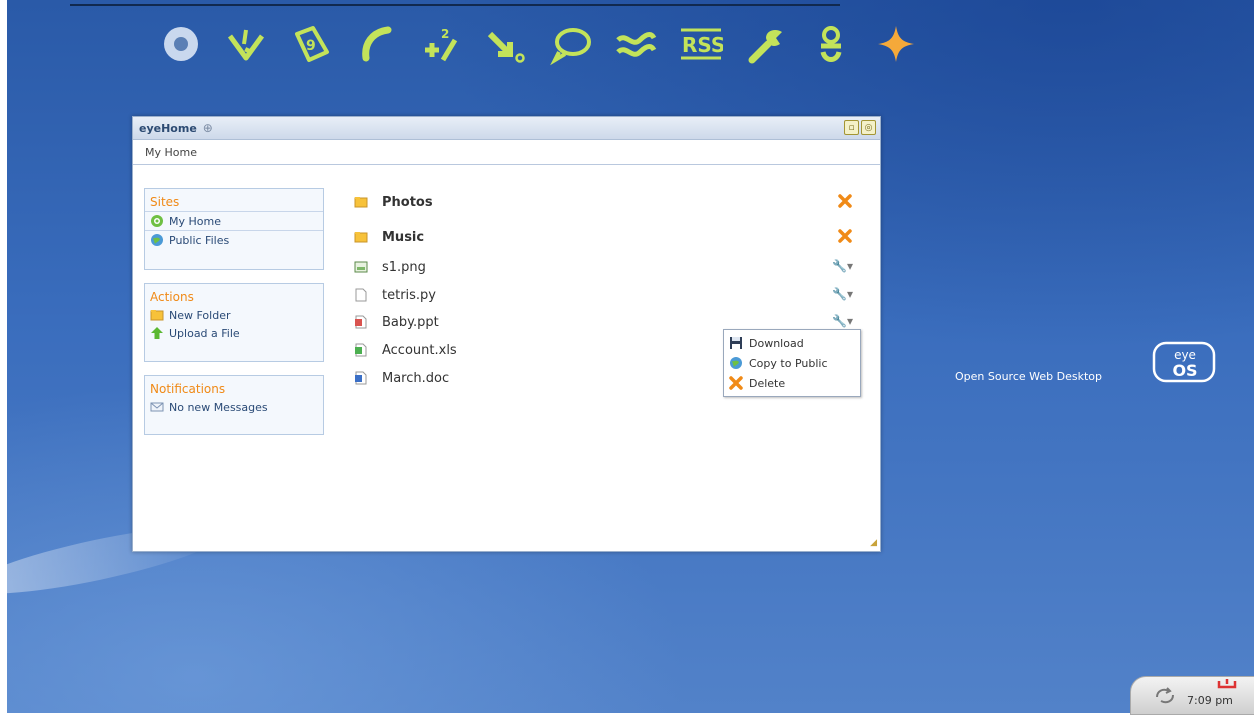 This screenshot has width=1254, height=715. What do you see at coordinates (171, 152) in the screenshot?
I see `breadcrumb-label: My Home` at bounding box center [171, 152].